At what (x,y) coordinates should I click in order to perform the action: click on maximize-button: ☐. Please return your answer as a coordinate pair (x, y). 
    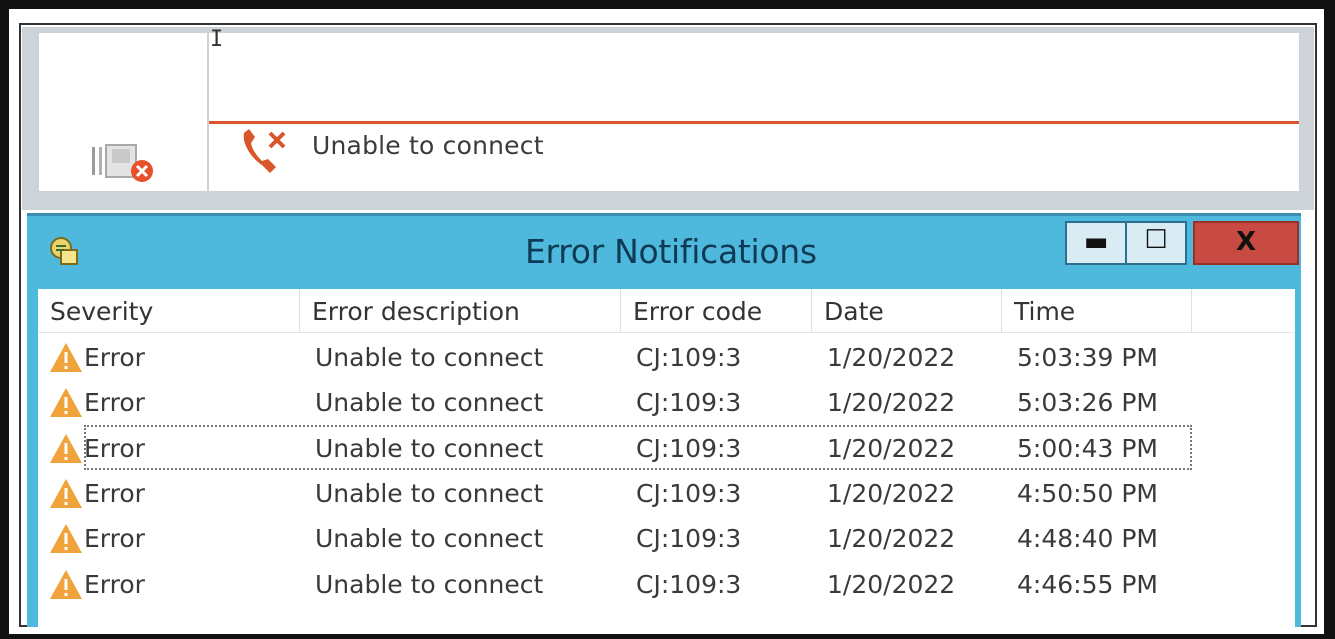
    Looking at the image, I should click on (1156, 243).